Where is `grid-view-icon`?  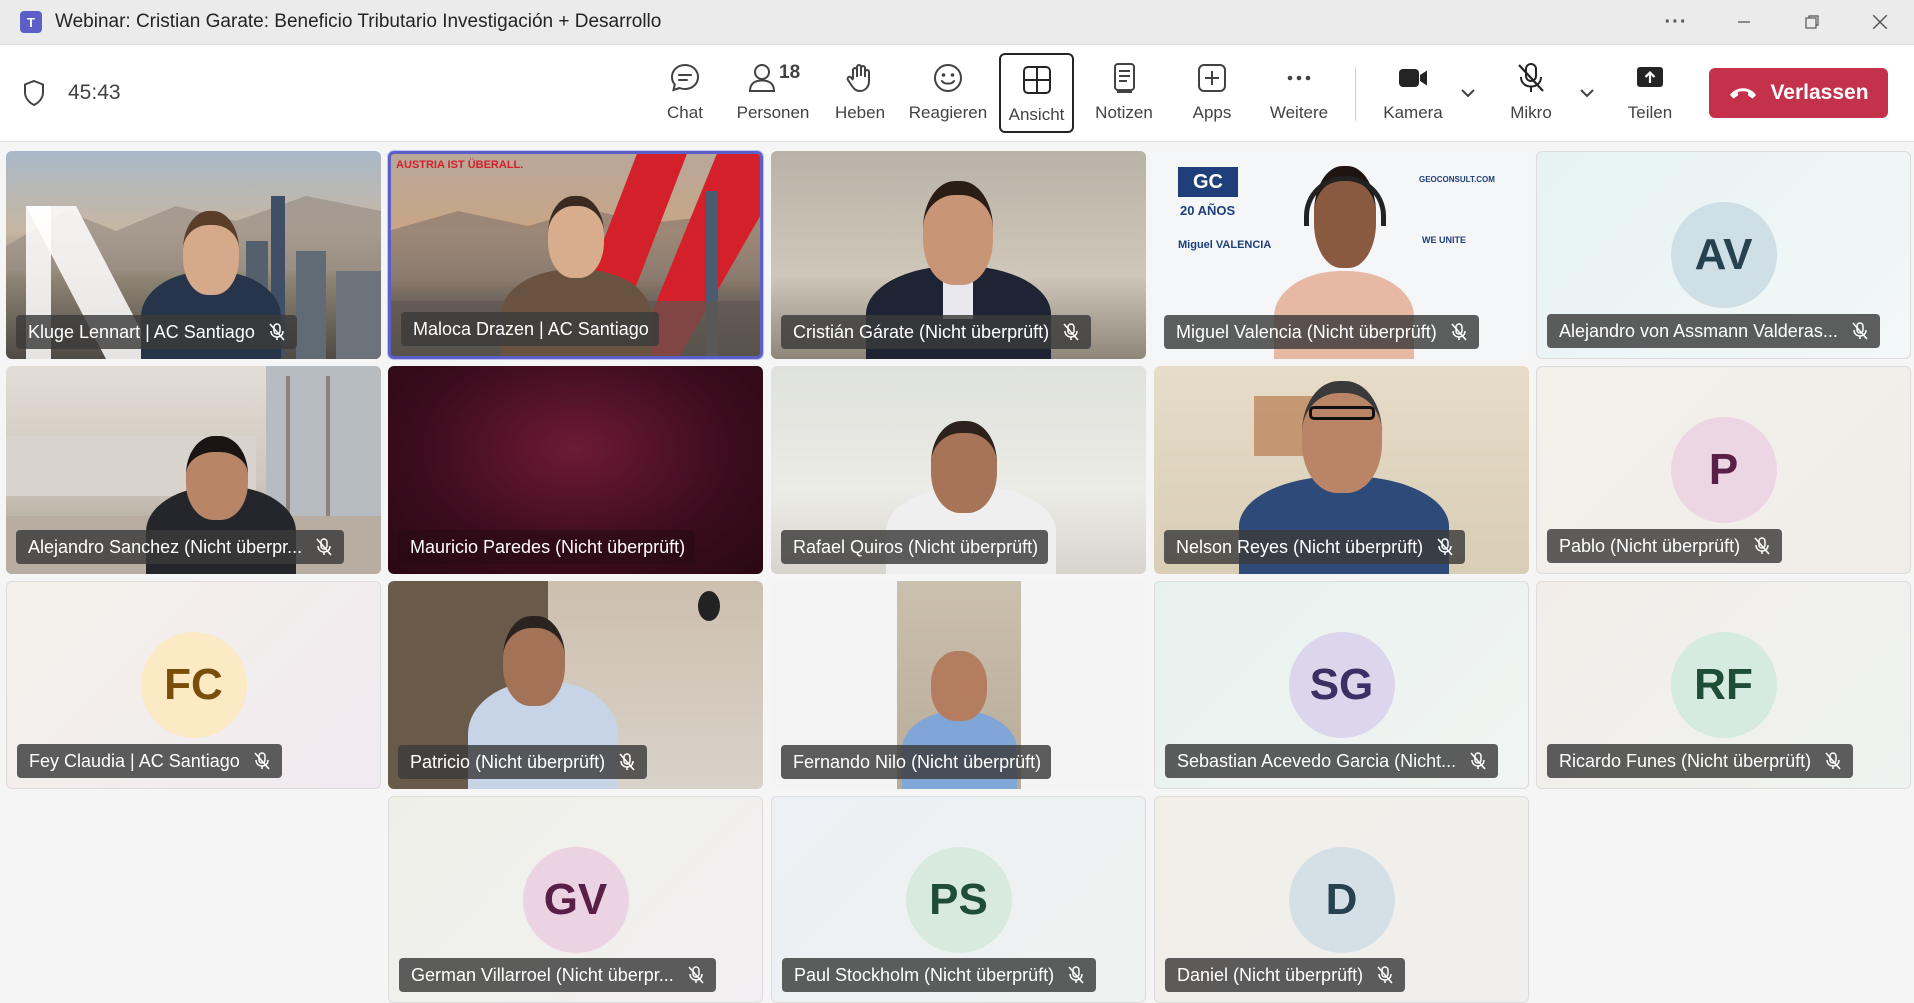
grid-view-icon is located at coordinates (1036, 80).